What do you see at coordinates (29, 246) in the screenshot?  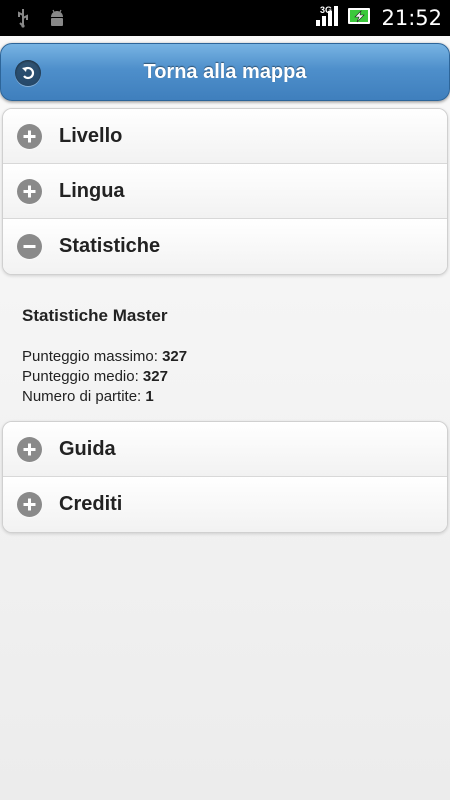 I see `minus-icon` at bounding box center [29, 246].